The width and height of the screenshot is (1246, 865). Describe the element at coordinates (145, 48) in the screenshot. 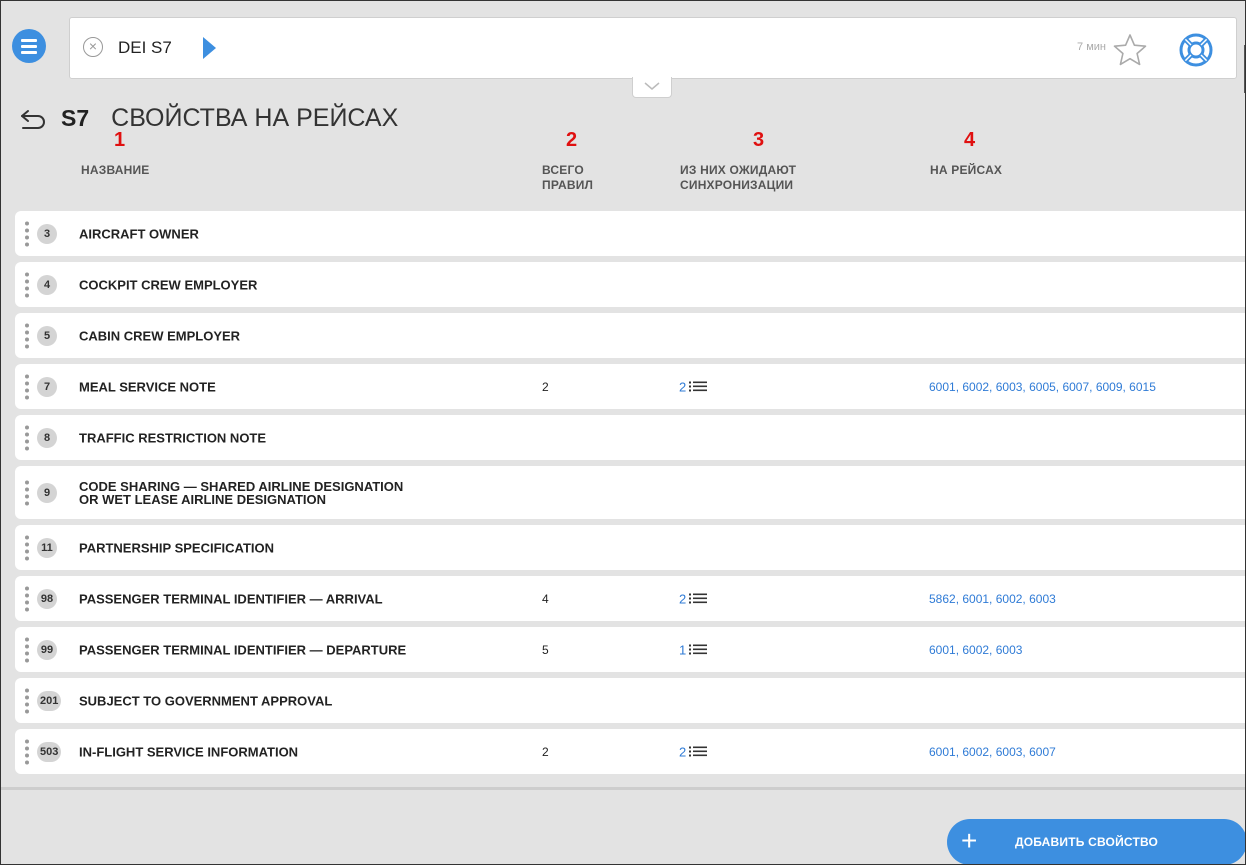

I see `search-query: DEI S7` at that location.